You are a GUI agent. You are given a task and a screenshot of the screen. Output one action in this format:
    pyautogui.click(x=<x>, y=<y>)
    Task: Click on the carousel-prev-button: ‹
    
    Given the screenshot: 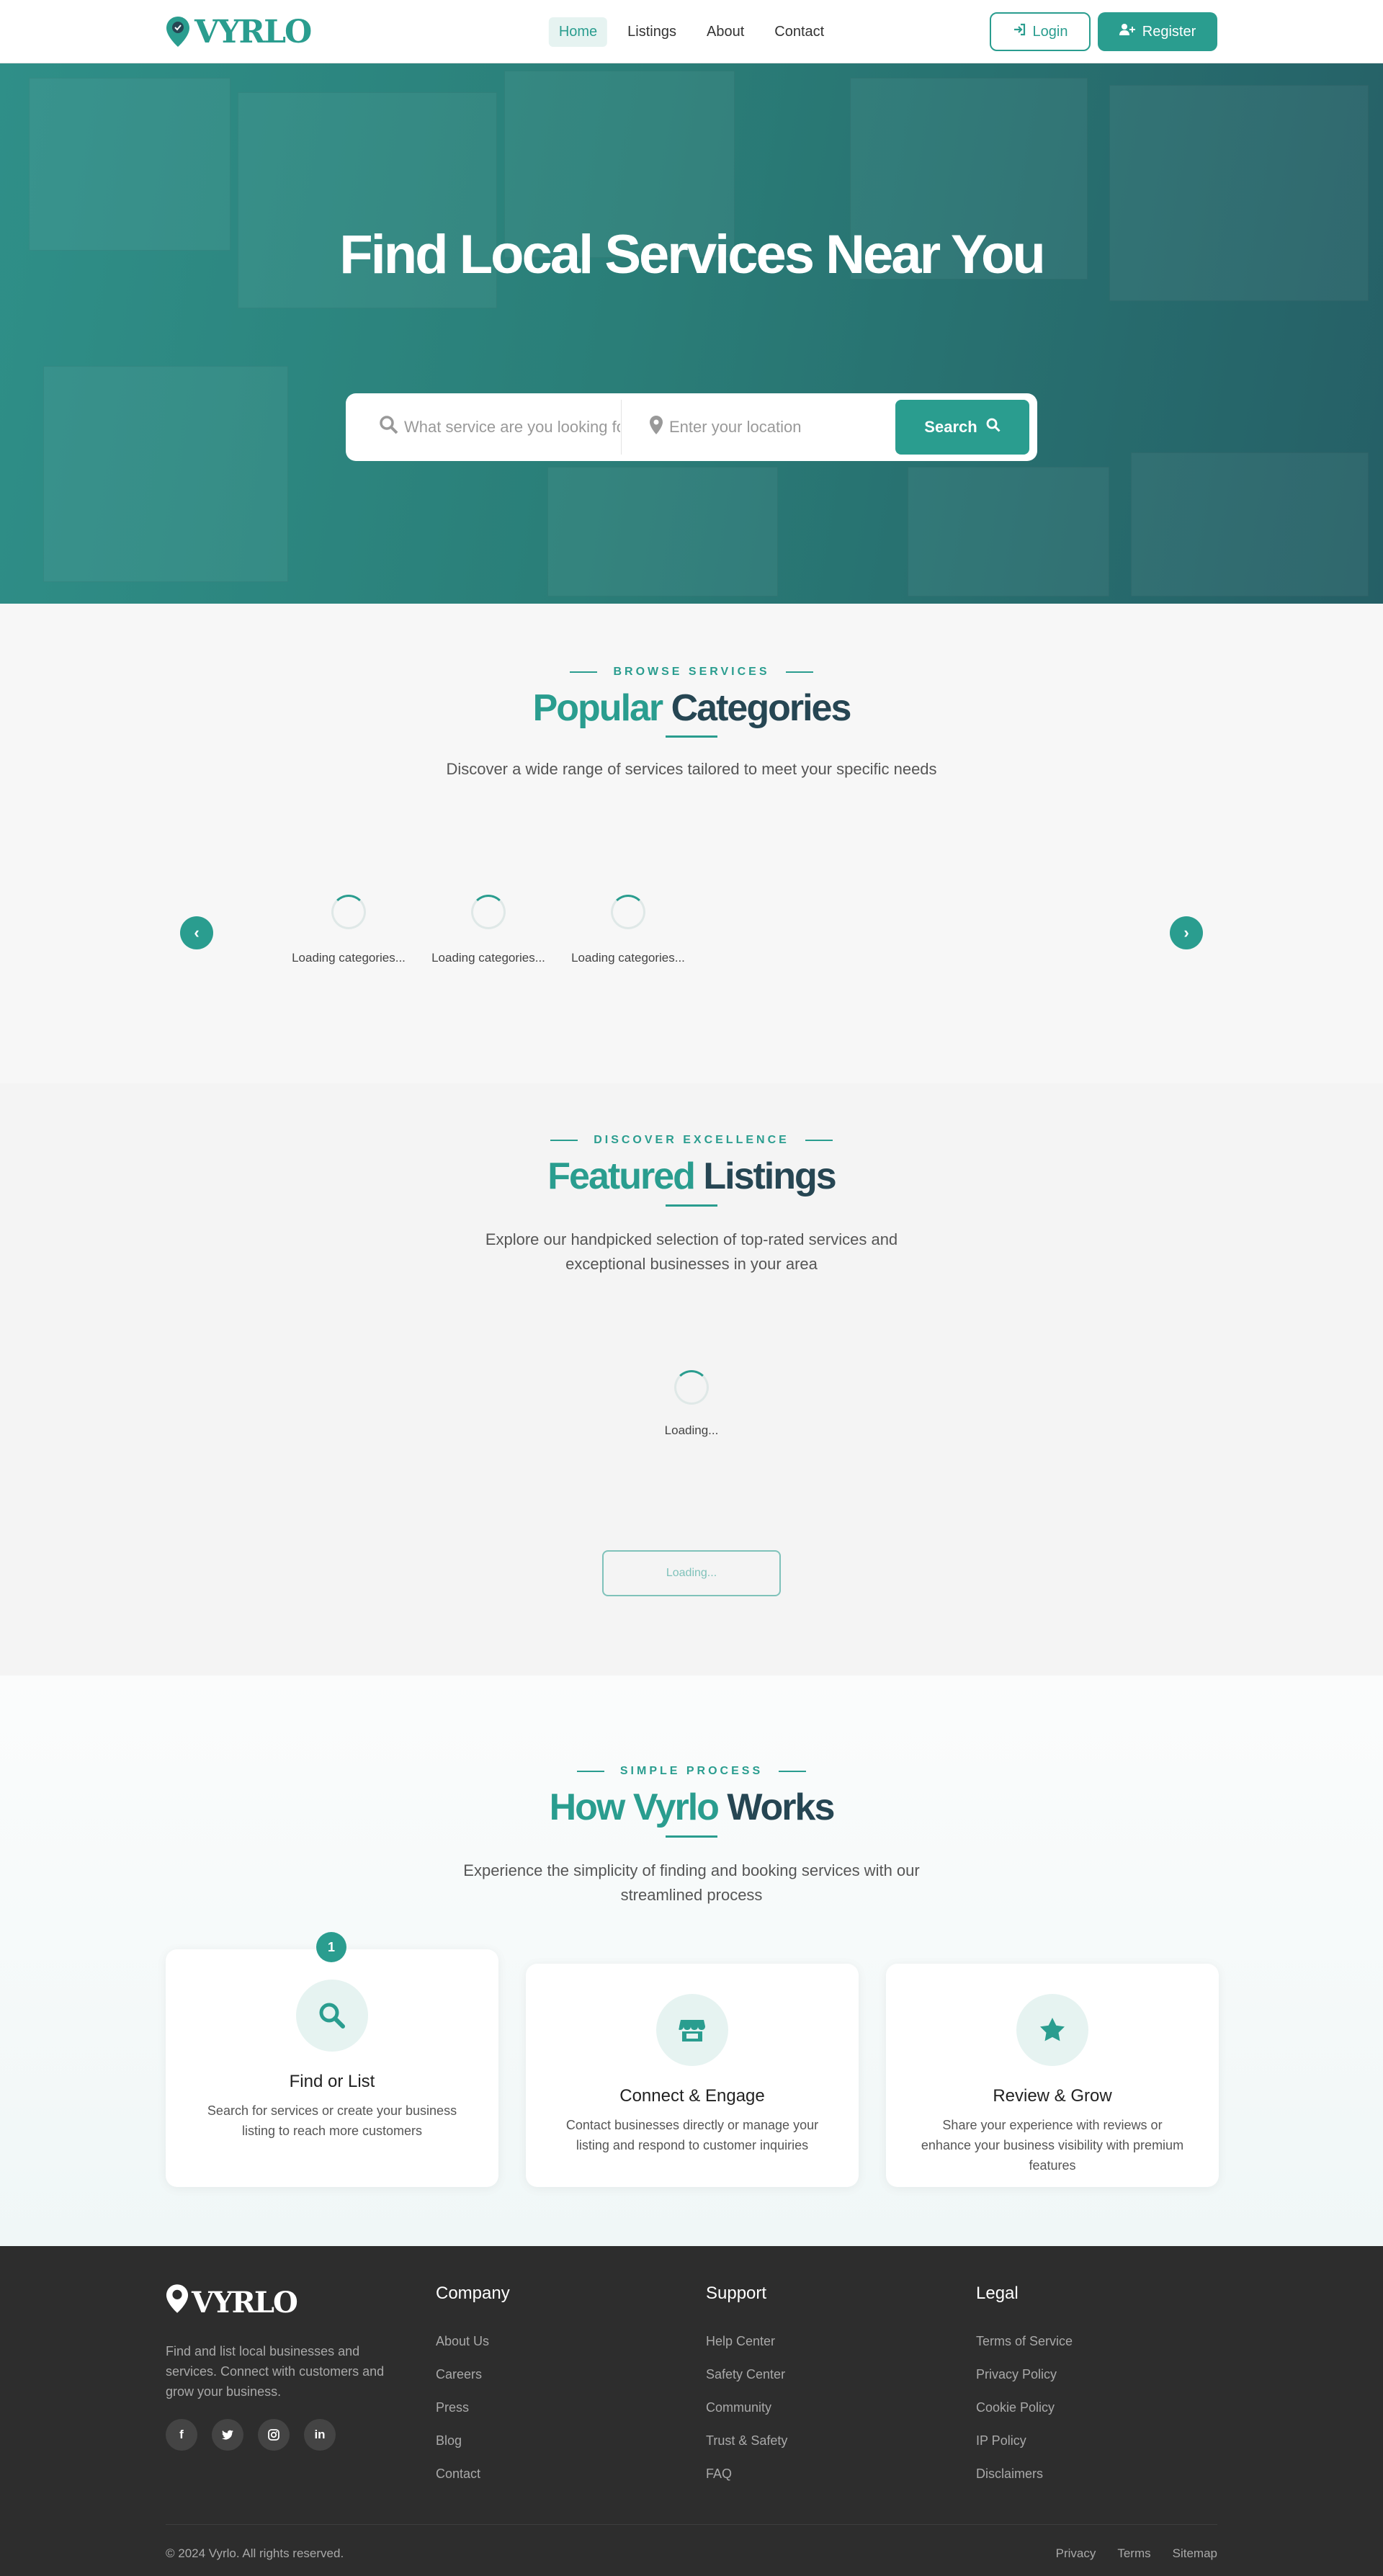 What is the action you would take?
    pyautogui.click(x=196, y=933)
    